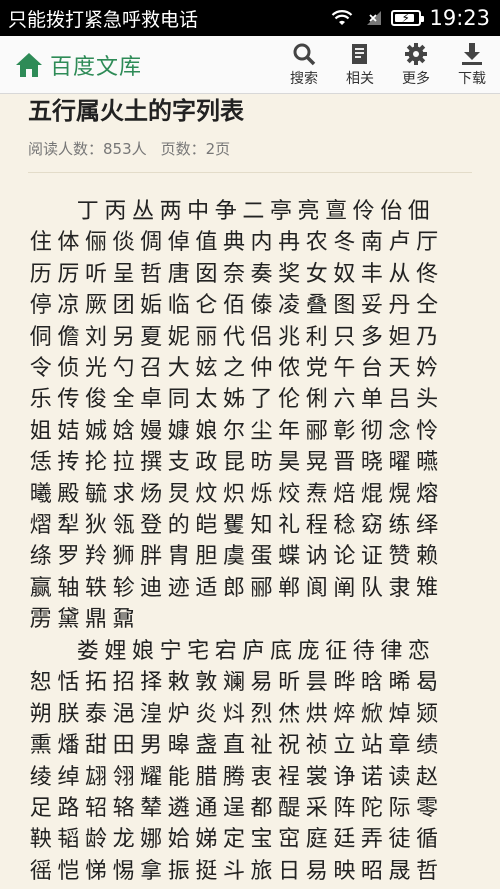  I want to click on character-row: 绫绰翃翎耀能腊腾衷裎裳诤诺读赵, so click(234, 777).